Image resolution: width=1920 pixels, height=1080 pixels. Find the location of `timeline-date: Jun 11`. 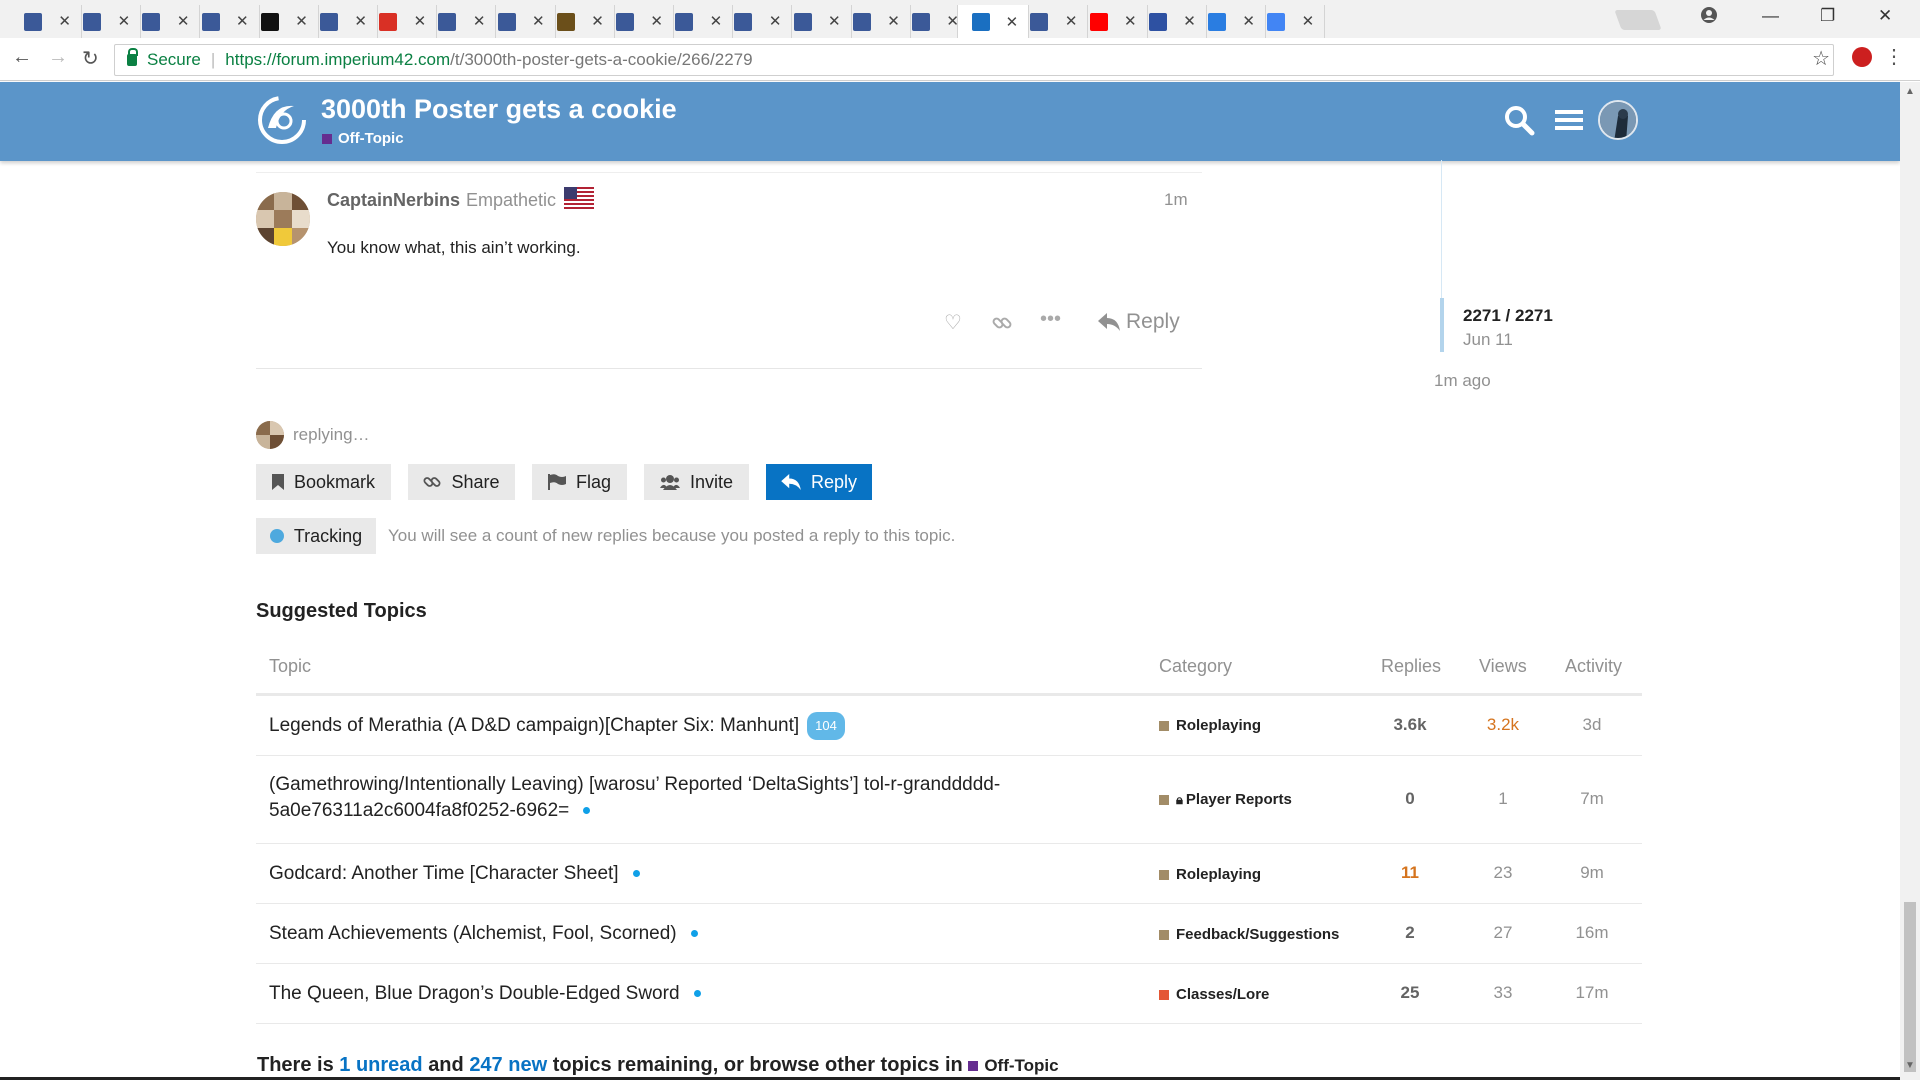

timeline-date: Jun 11 is located at coordinates (1488, 339).